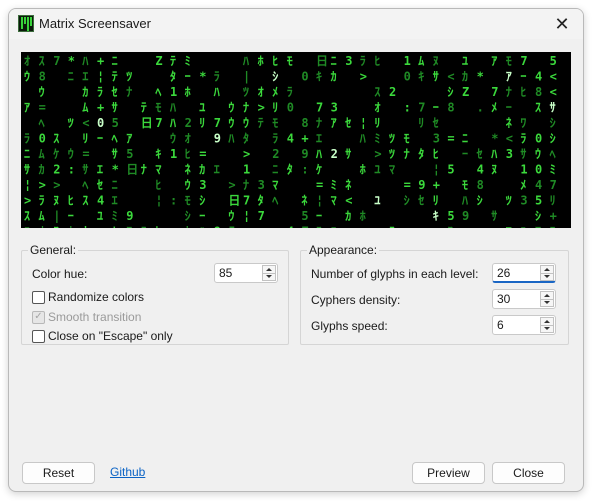  I want to click on matrix-glyph: ｰ, so click(188, 77).